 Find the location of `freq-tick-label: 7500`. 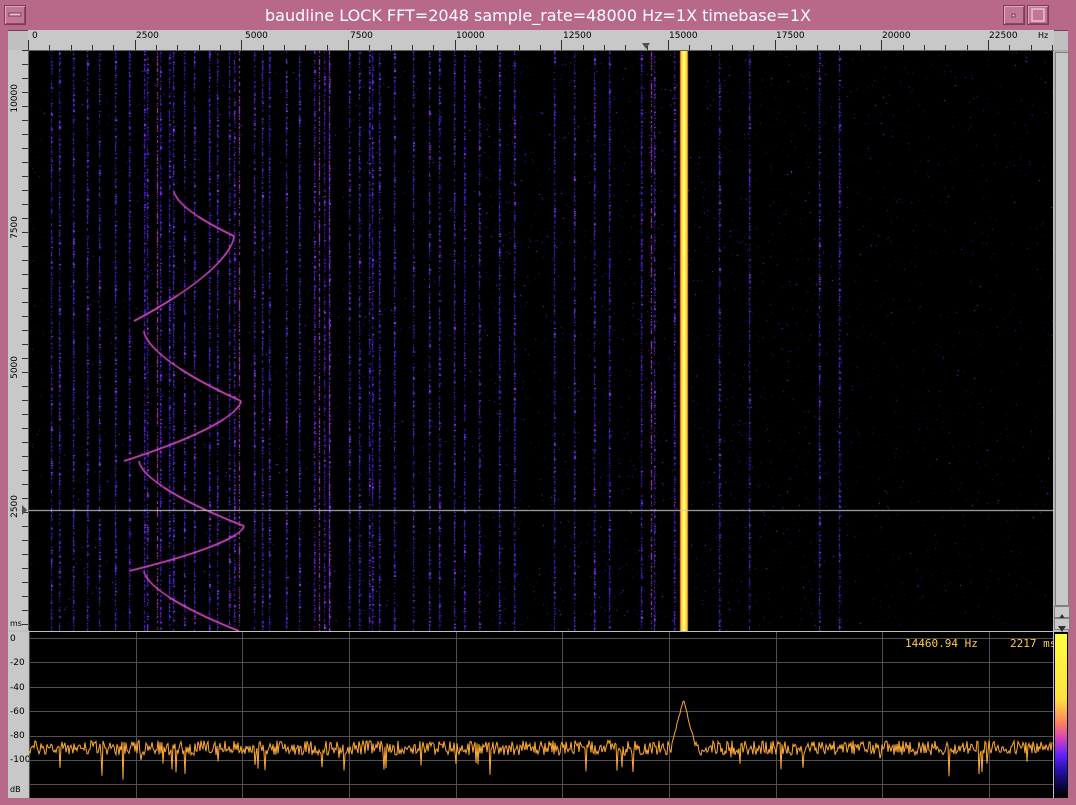

freq-tick-label: 7500 is located at coordinates (361, 36).